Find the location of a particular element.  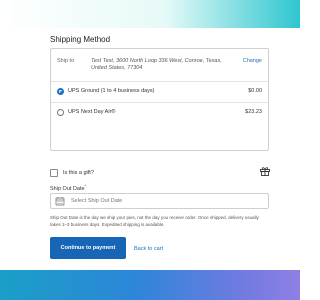

footer-gradient-band is located at coordinates (150, 285).